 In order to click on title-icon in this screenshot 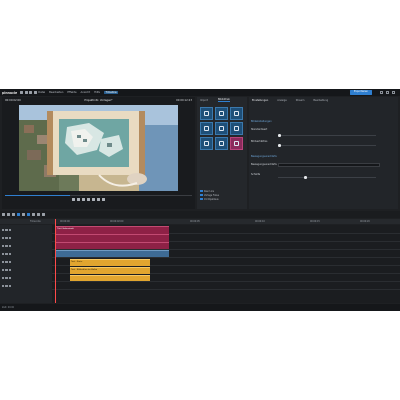, I will do `click(206, 113)`.